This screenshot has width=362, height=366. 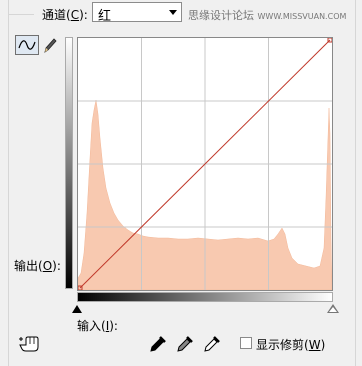 What do you see at coordinates (221, 15) in the screenshot?
I see `watermark-cn: 思缘设计论坛` at bounding box center [221, 15].